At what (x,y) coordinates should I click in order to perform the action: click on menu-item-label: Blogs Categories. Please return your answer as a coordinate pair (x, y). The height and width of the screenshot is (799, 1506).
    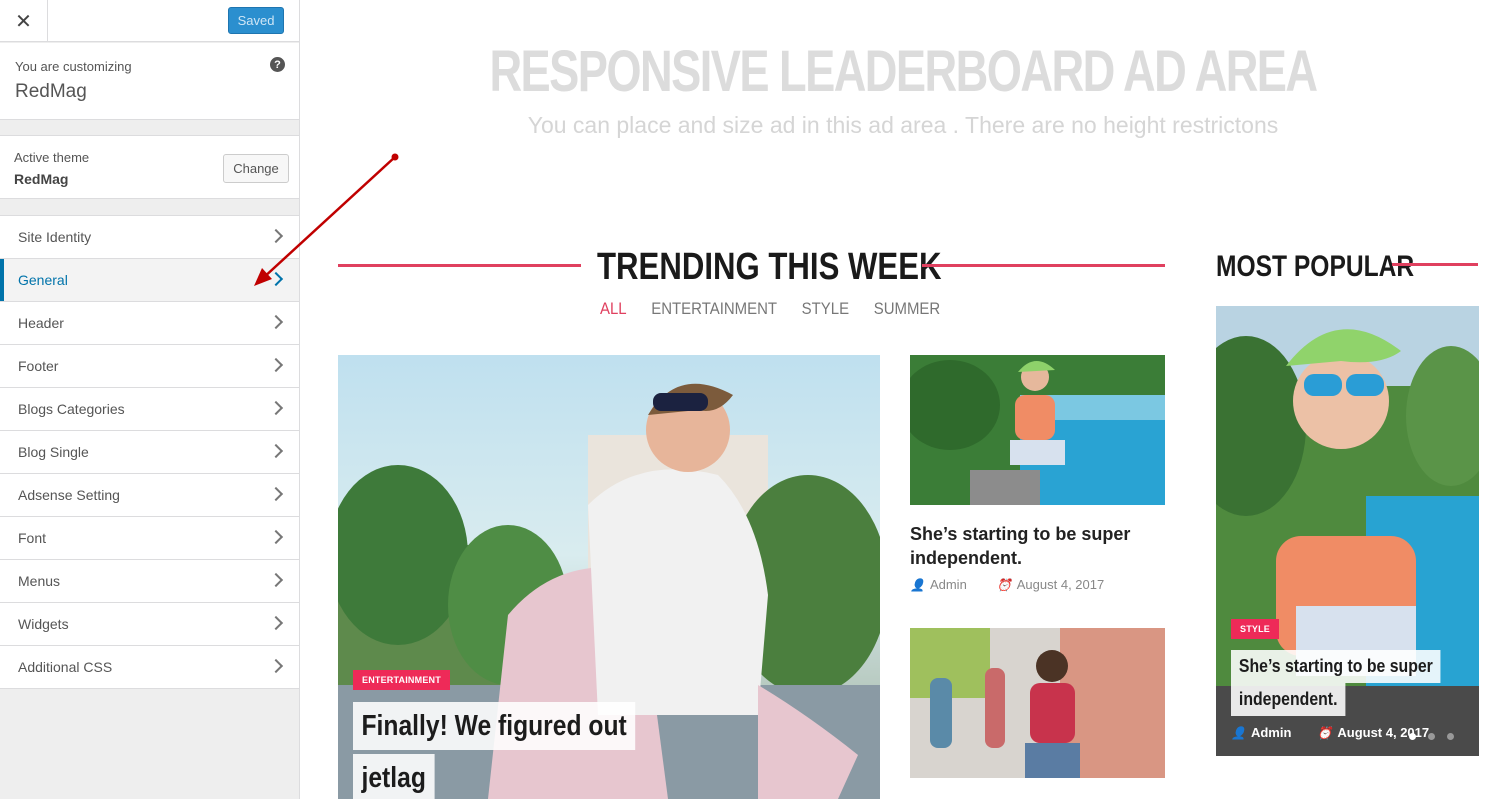
    Looking at the image, I should click on (71, 409).